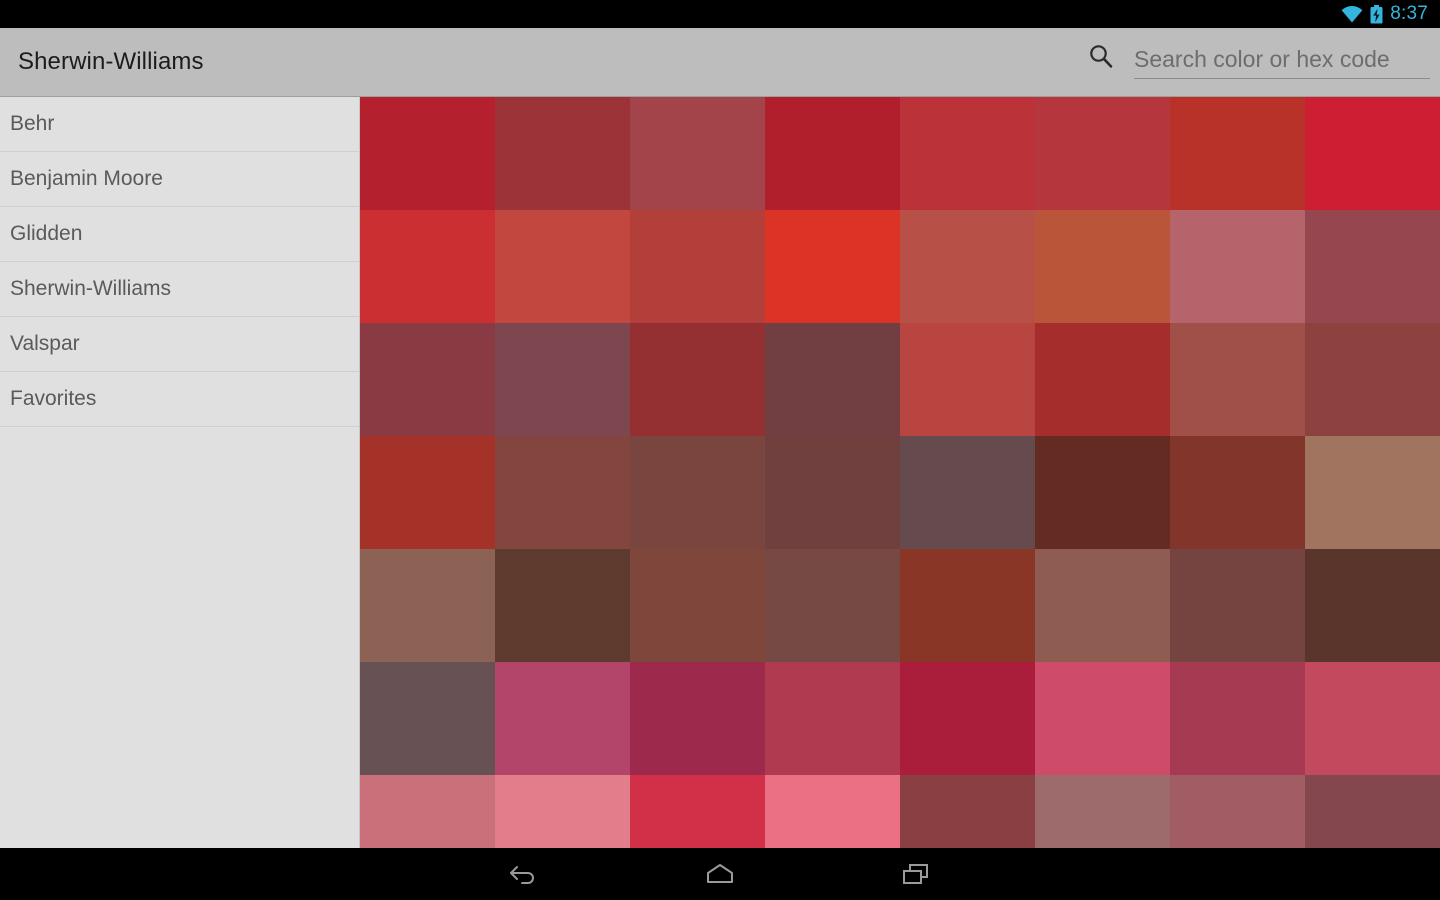  I want to click on sidebar-item-favorites: Favorites, so click(179, 399).